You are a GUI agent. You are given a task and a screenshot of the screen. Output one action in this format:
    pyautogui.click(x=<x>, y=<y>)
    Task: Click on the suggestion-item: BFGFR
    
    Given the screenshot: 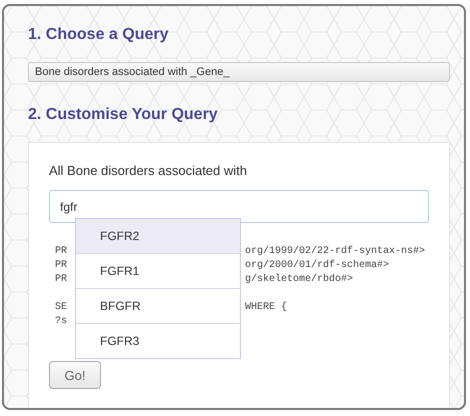 What is the action you would take?
    pyautogui.click(x=158, y=306)
    